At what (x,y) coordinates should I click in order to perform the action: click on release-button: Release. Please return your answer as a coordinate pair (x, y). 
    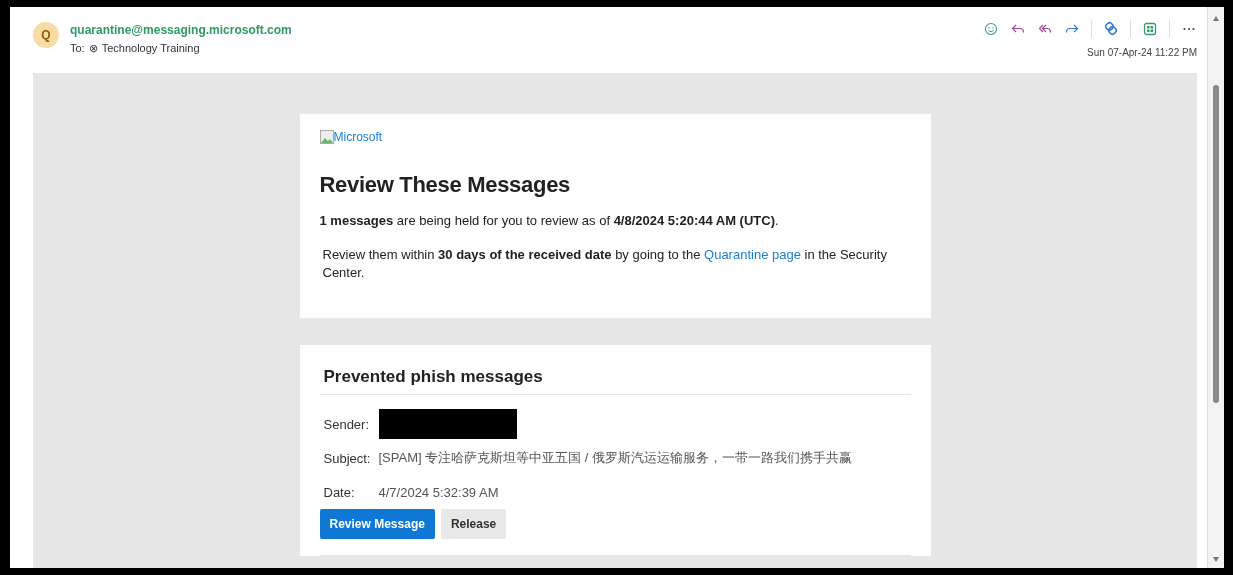
    Looking at the image, I should click on (473, 524).